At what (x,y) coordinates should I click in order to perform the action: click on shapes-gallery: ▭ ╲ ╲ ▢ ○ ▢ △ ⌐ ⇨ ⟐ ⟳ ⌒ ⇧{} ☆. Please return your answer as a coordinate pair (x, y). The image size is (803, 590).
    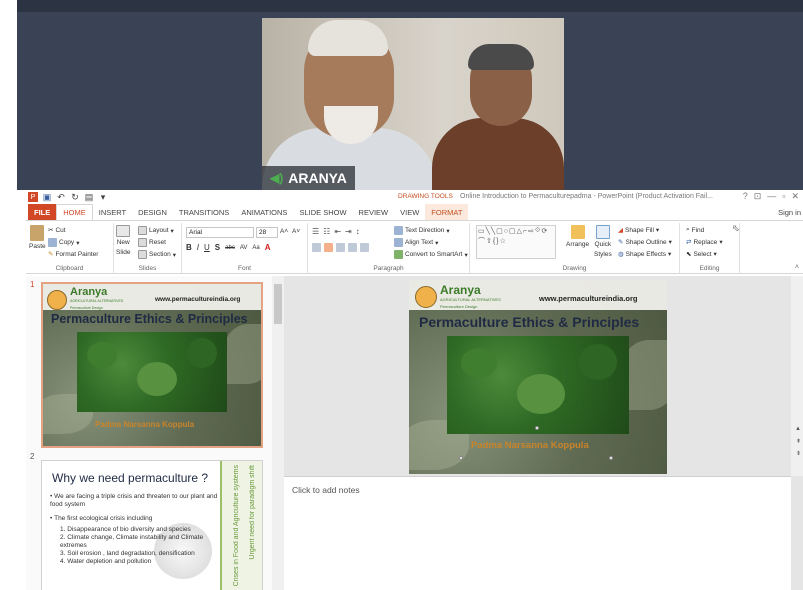
    Looking at the image, I should click on (516, 242).